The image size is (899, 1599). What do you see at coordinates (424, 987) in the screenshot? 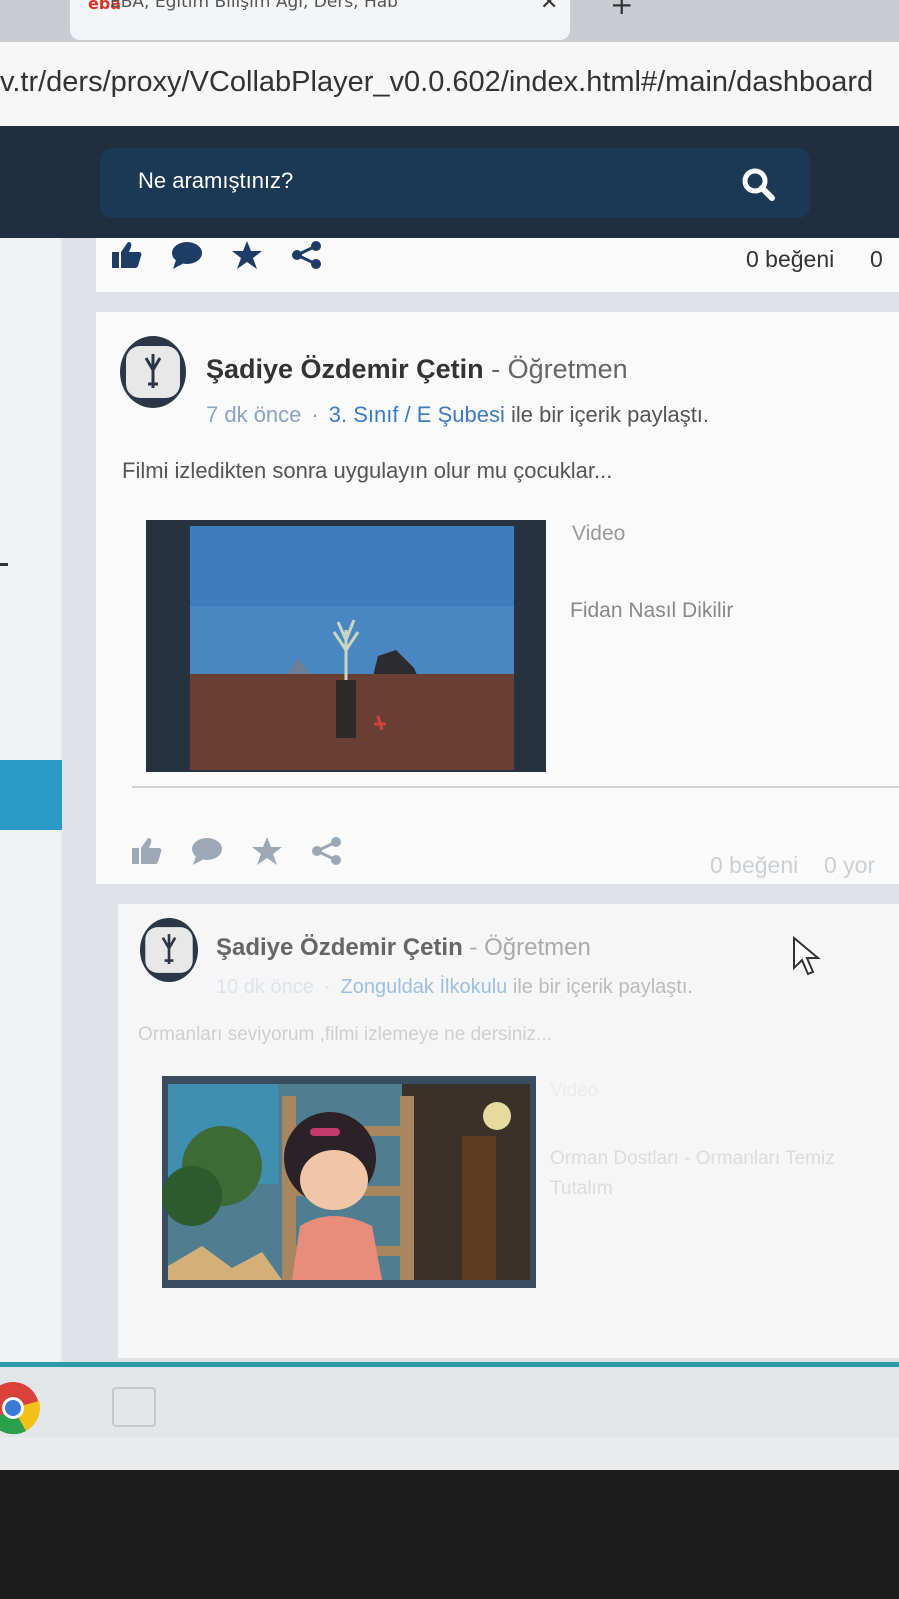
I see `group-link: Zonguldak İlkokulu` at bounding box center [424, 987].